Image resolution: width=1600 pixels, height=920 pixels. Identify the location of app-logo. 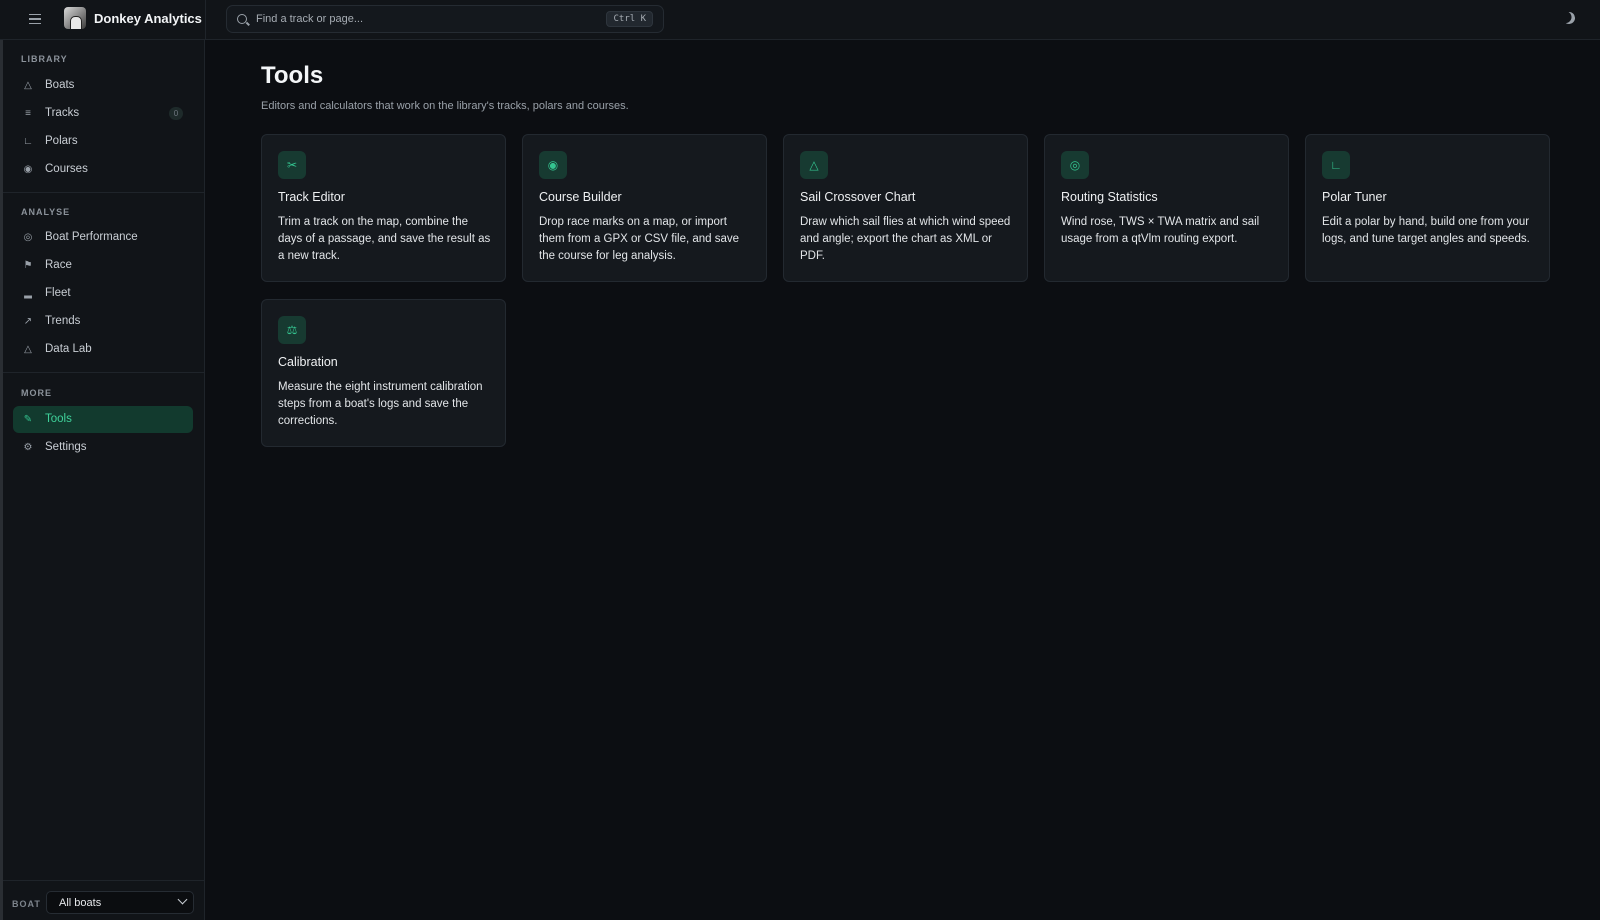
(75, 18).